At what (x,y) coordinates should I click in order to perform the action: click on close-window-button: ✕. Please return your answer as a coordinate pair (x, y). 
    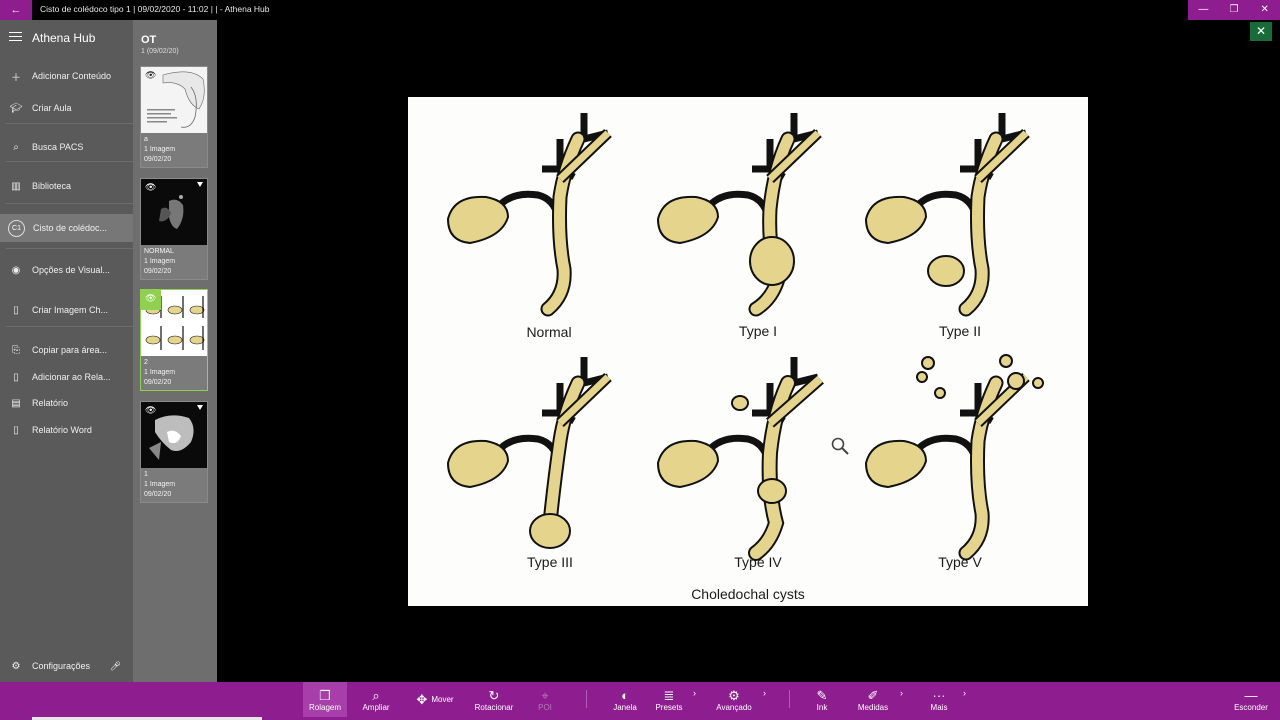
    Looking at the image, I should click on (1264, 10).